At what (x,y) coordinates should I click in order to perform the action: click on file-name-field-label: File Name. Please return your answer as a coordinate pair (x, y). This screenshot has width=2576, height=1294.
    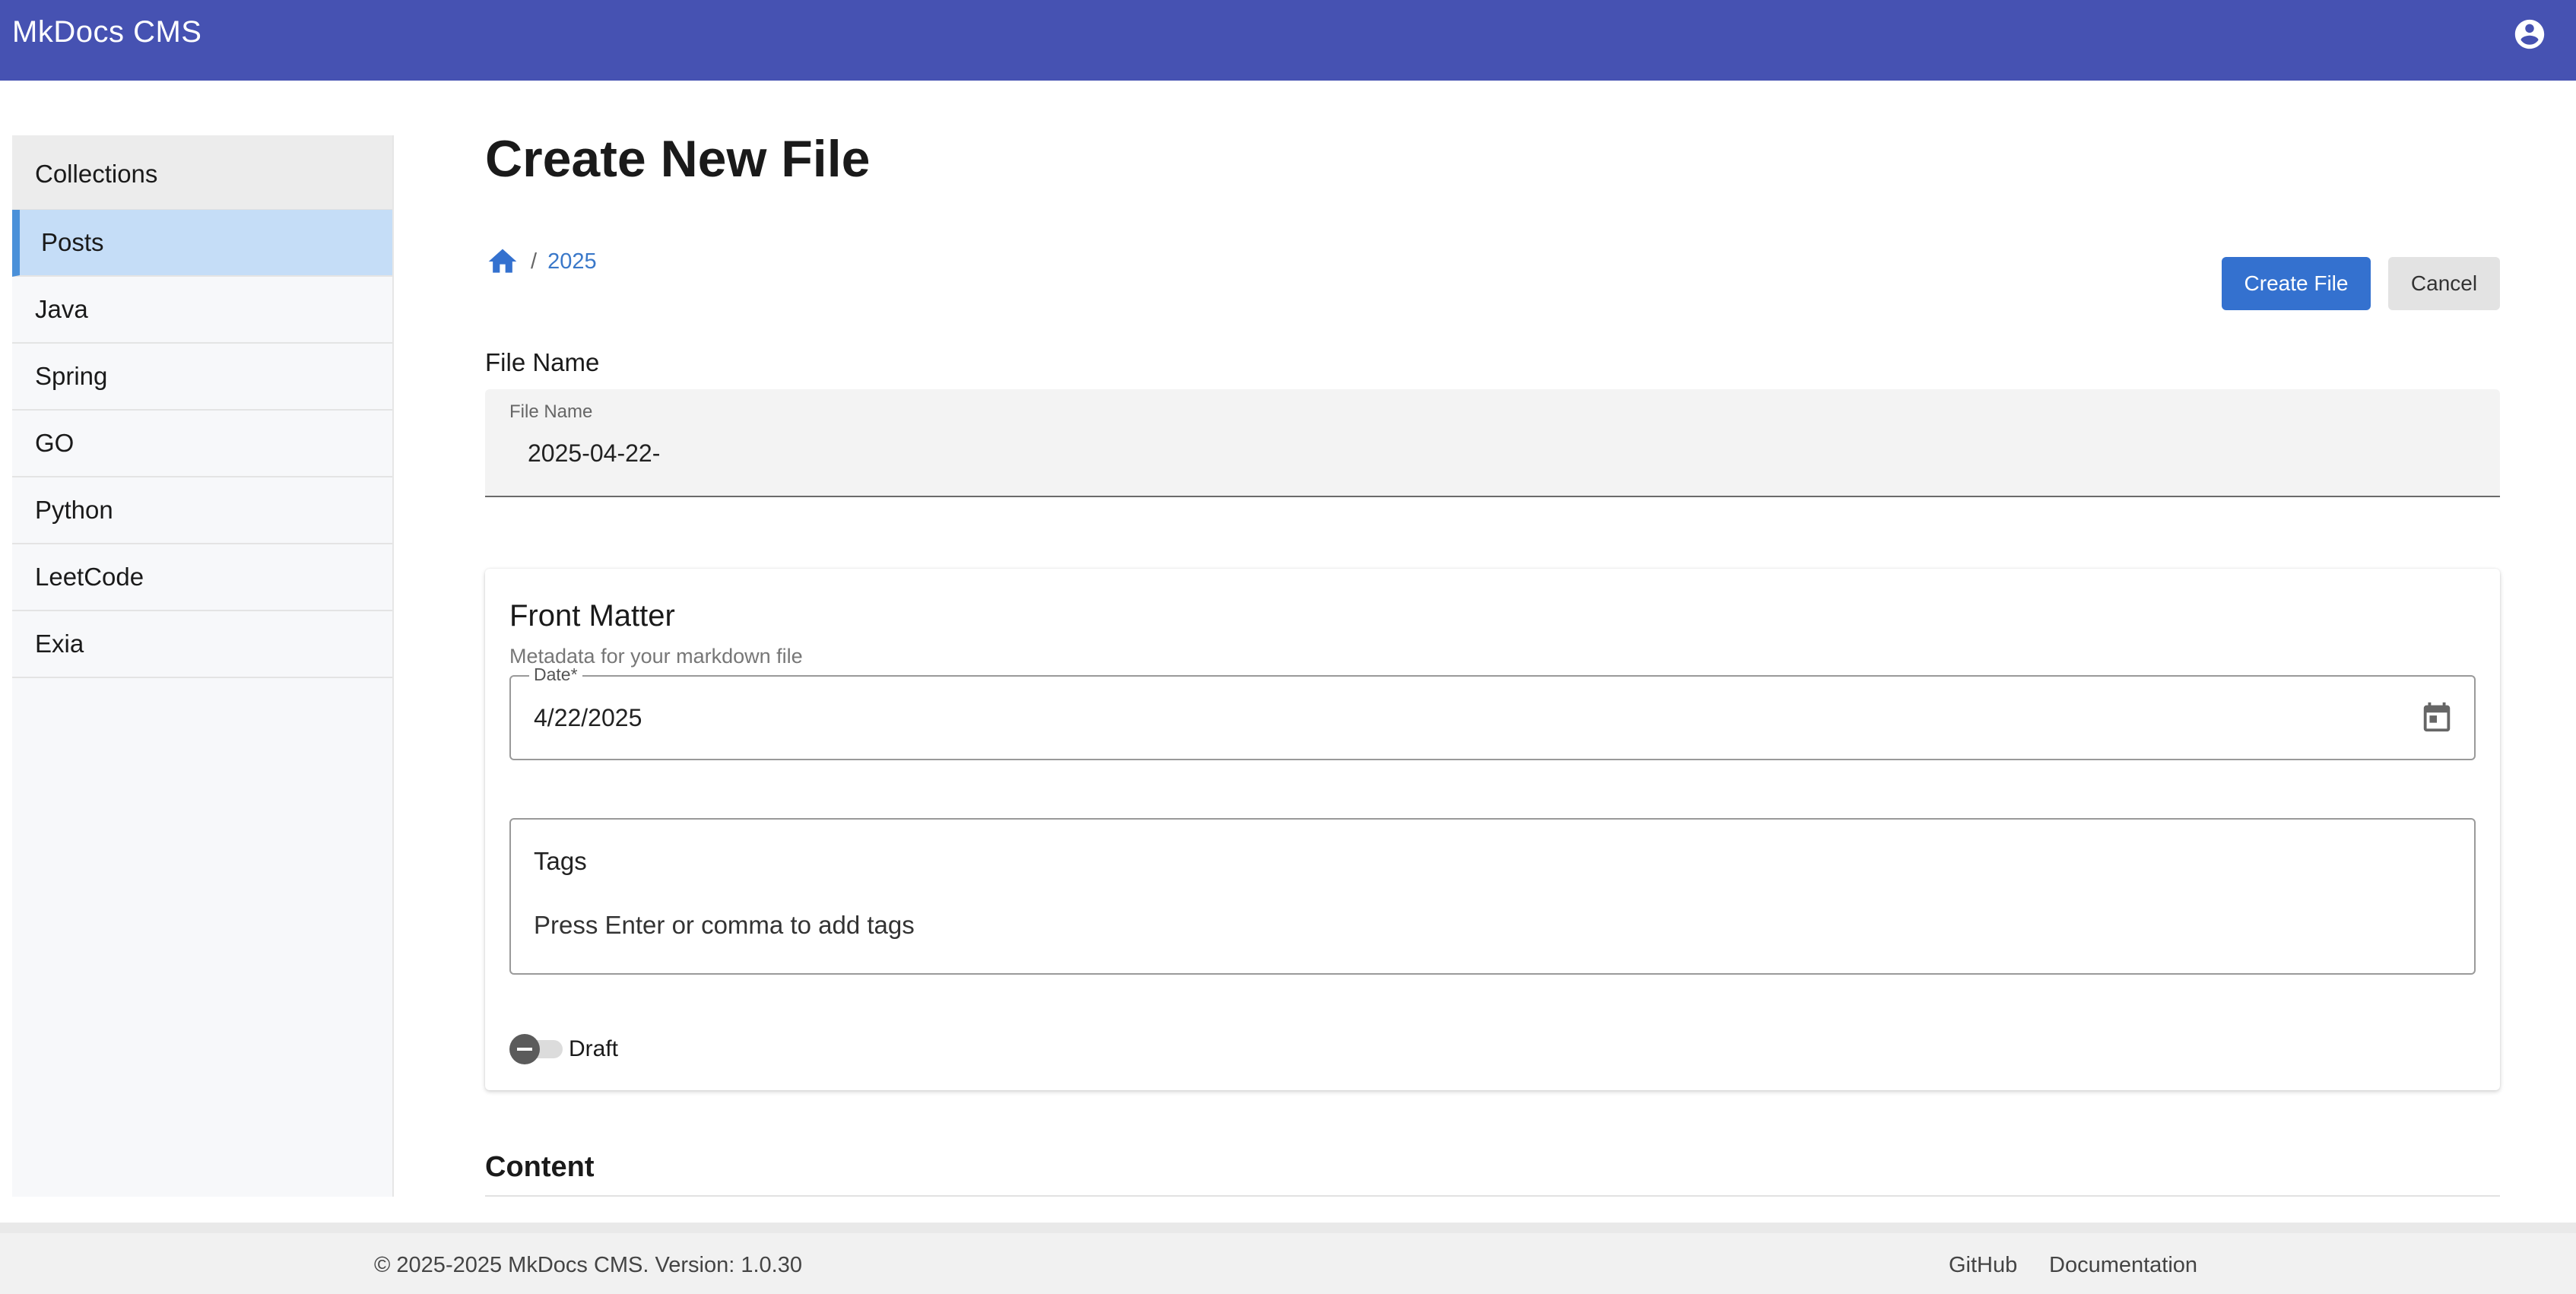
    Looking at the image, I should click on (551, 411).